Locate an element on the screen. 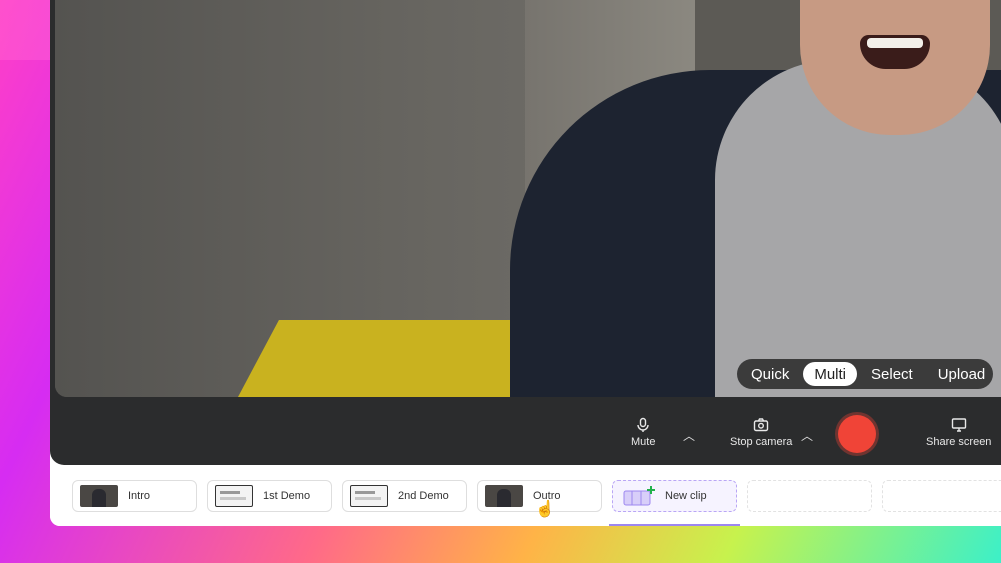  clip-1st-demo: 1st Demo is located at coordinates (269, 496).